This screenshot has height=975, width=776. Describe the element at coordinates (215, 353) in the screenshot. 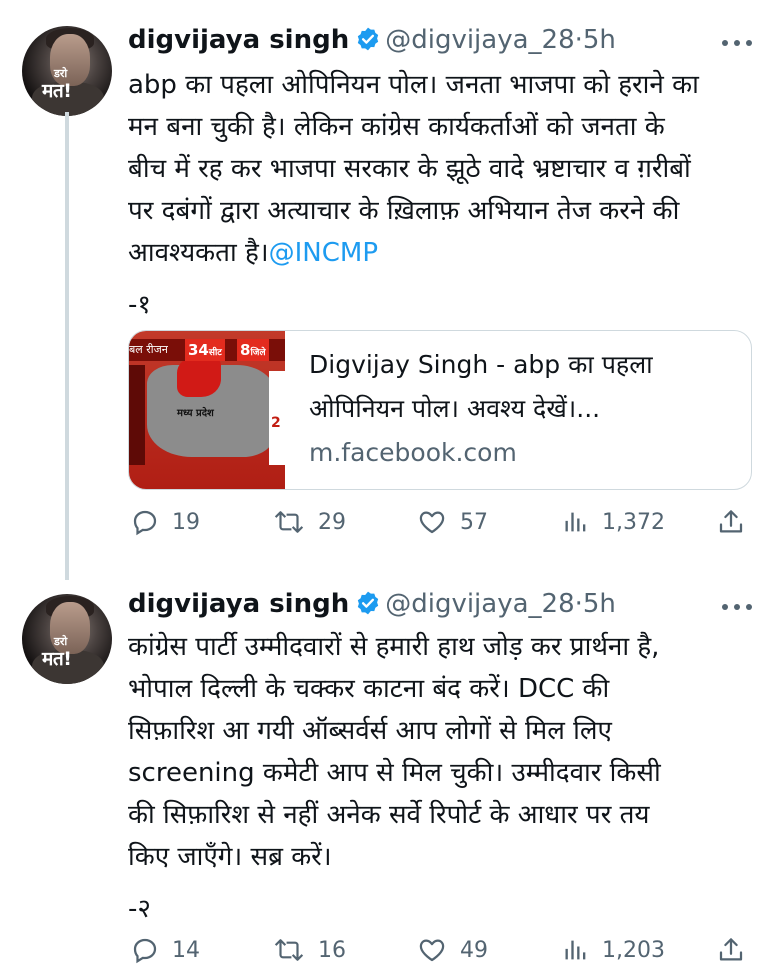

I see `thumb-number-1-sub: सीट` at that location.